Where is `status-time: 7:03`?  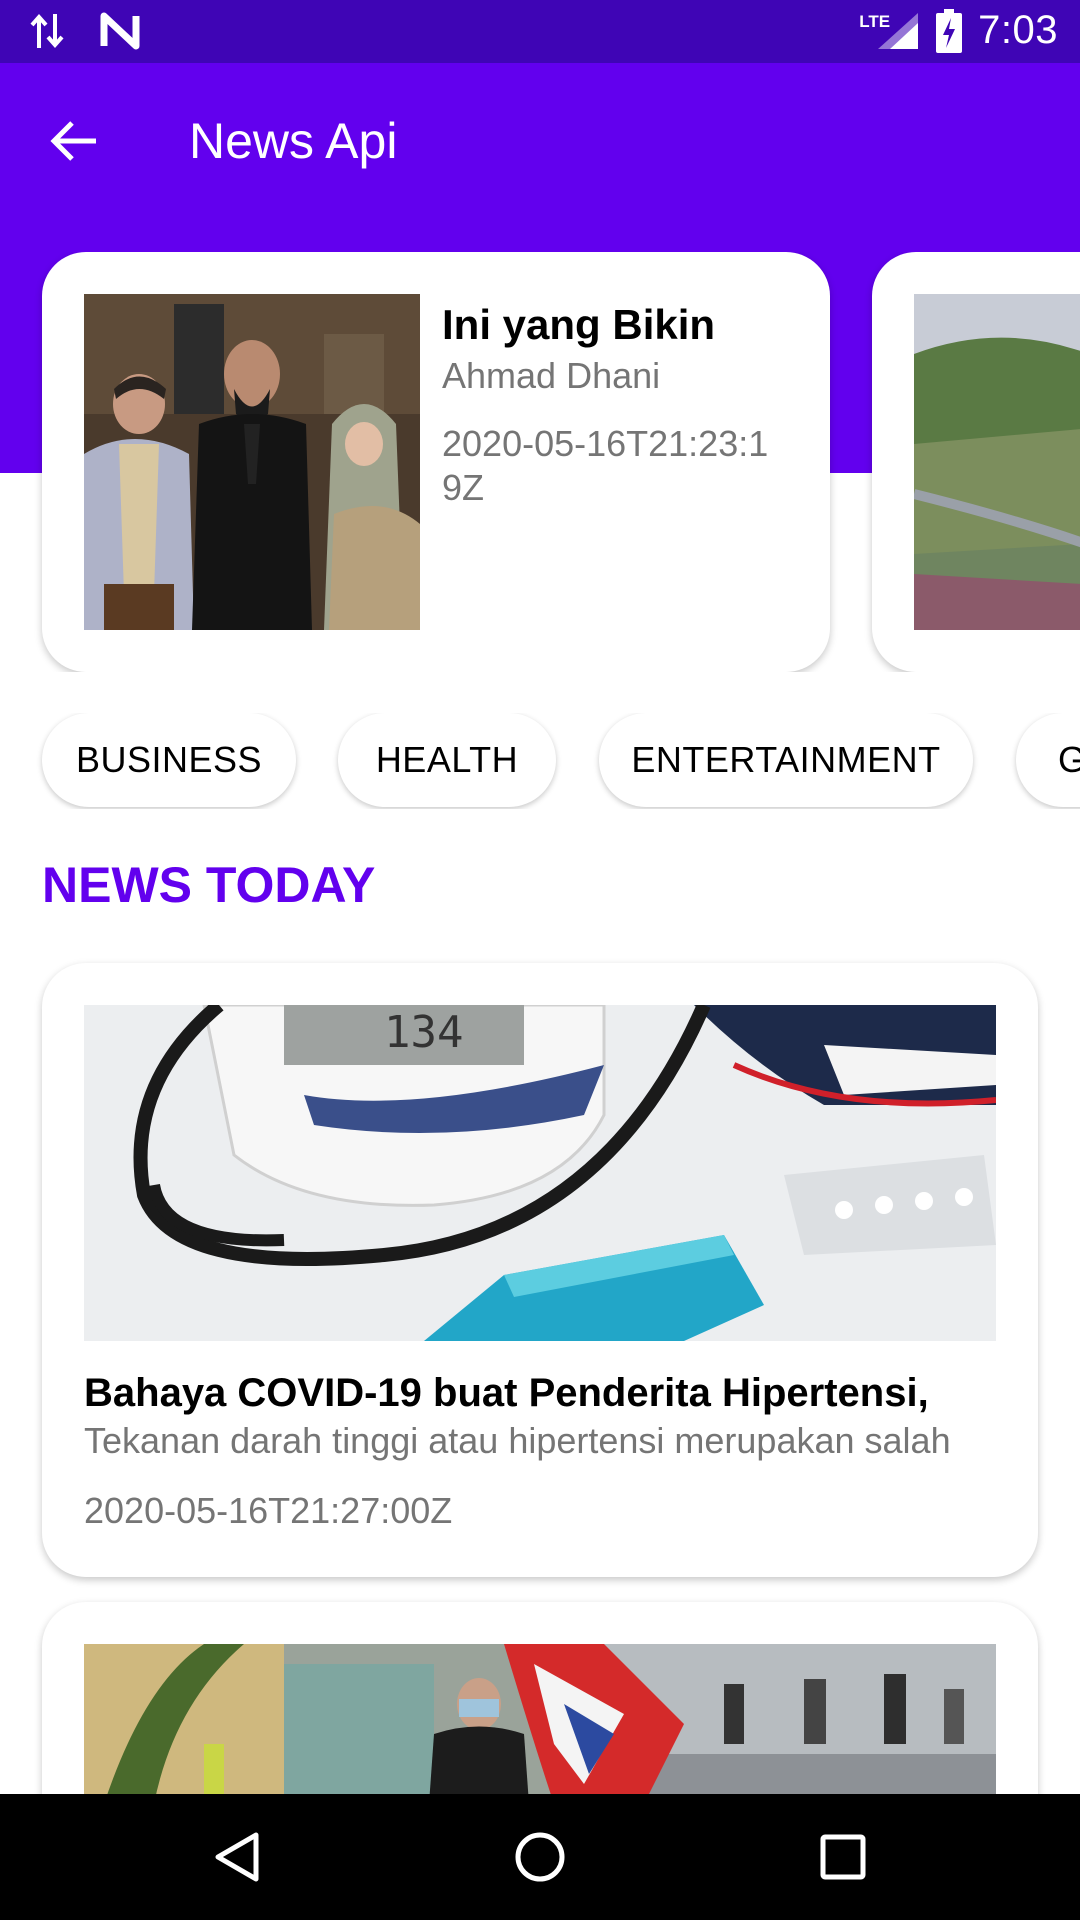
status-time: 7:03 is located at coordinates (1018, 30).